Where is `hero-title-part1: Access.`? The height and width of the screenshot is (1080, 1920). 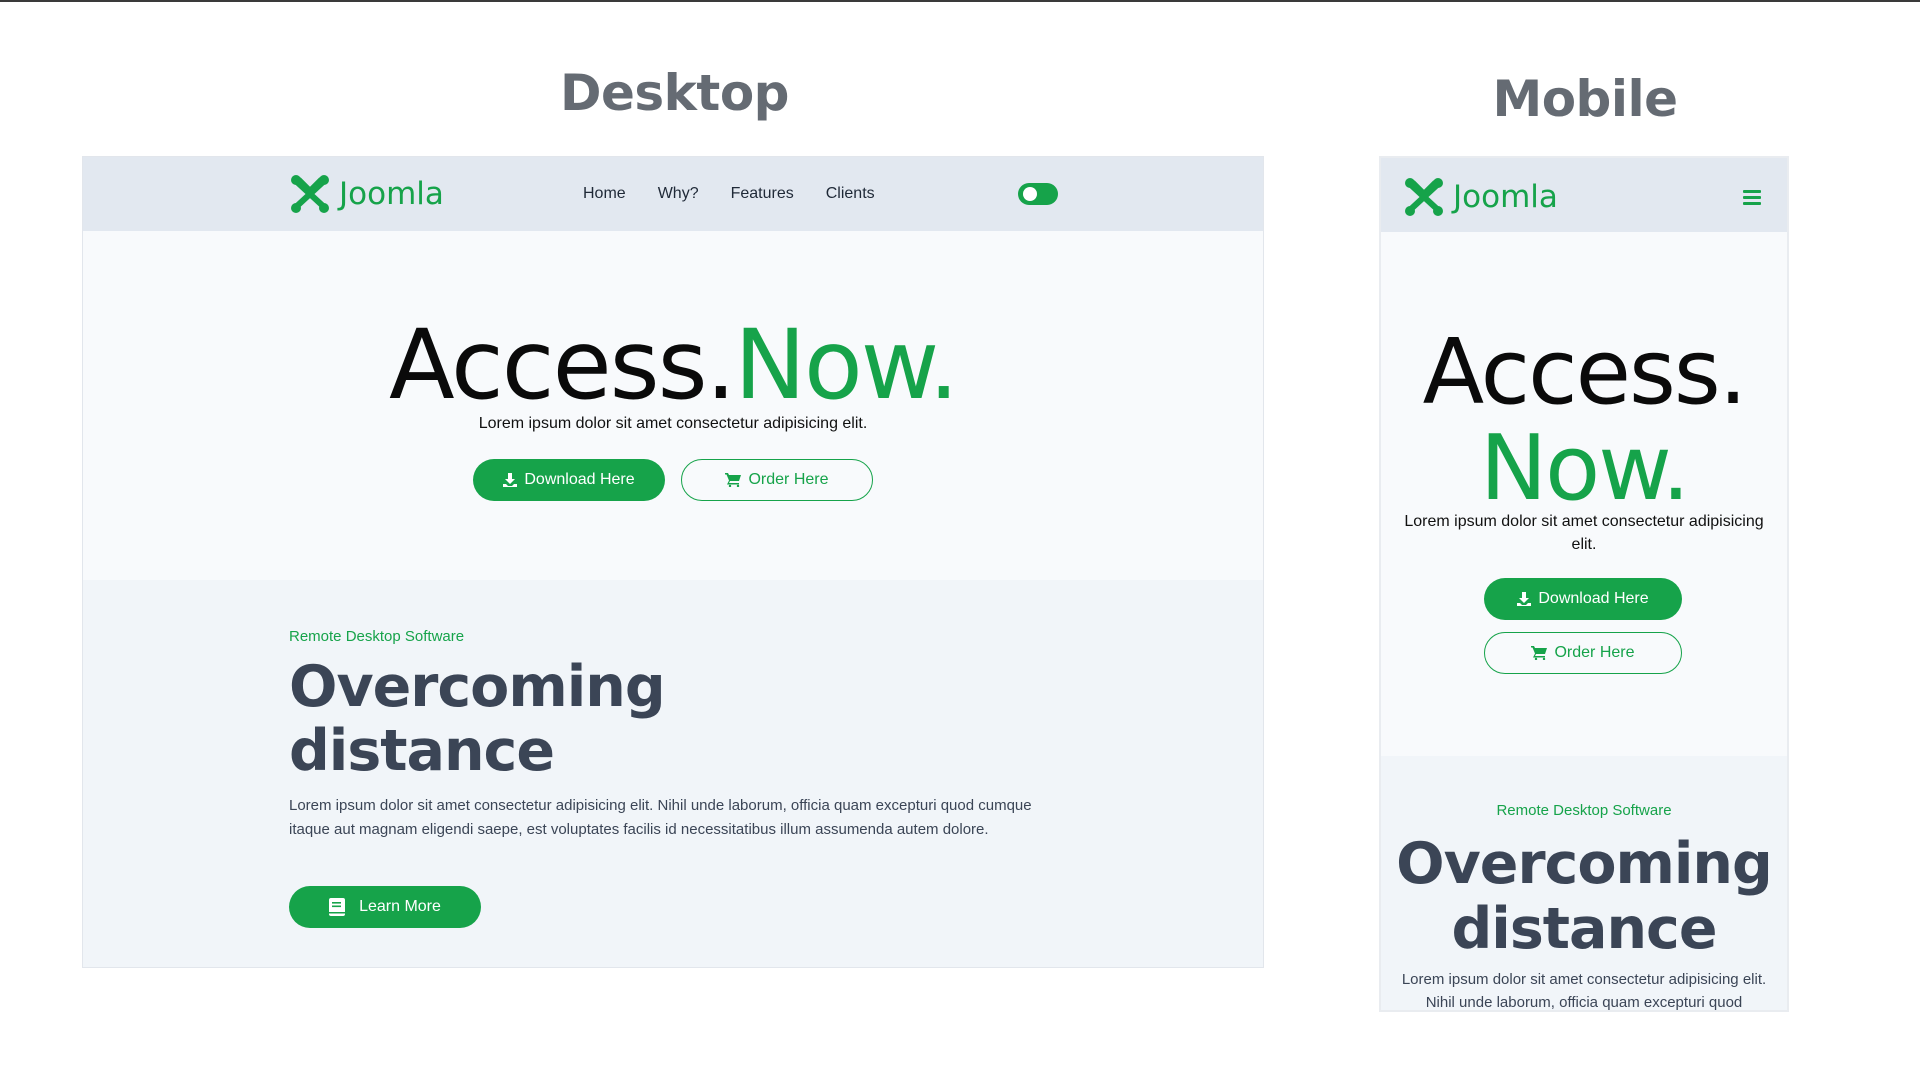 hero-title-part1: Access. is located at coordinates (562, 365).